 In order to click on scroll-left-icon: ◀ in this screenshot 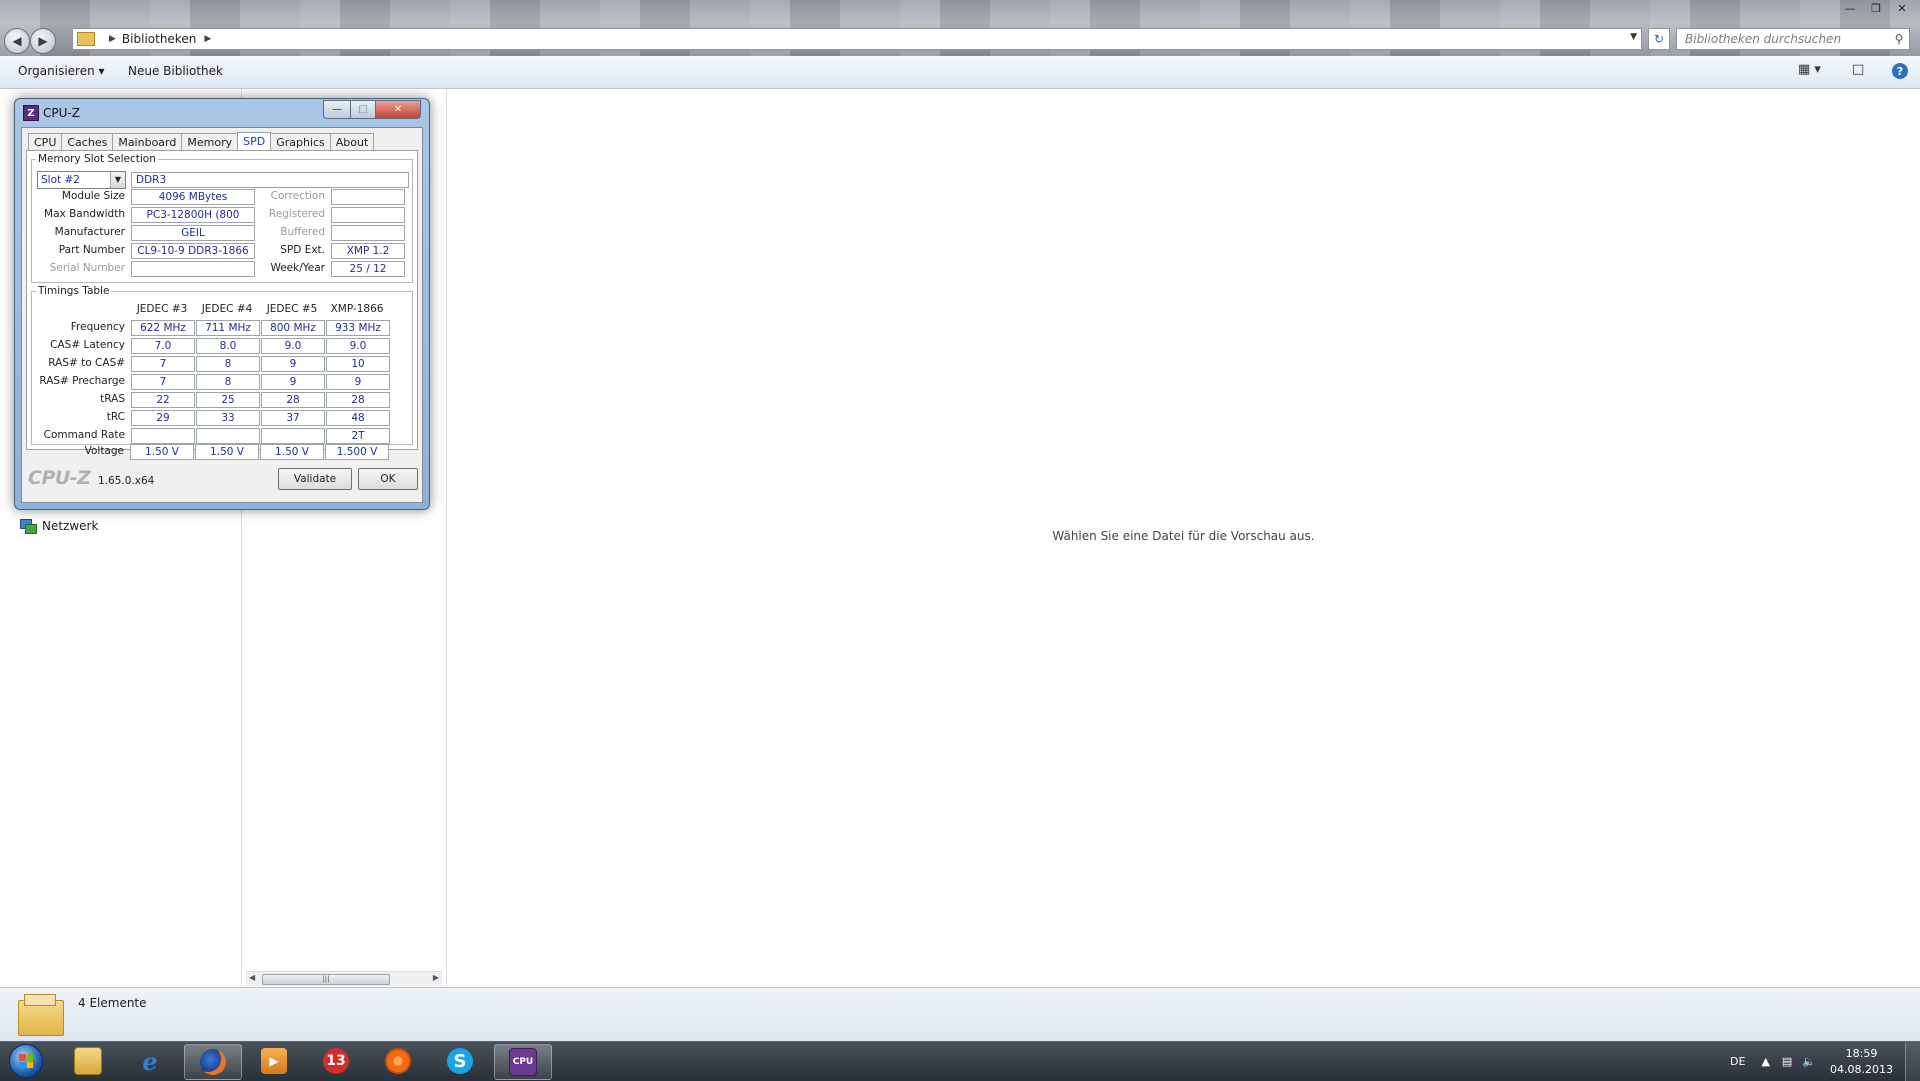, I will do `click(252, 977)`.